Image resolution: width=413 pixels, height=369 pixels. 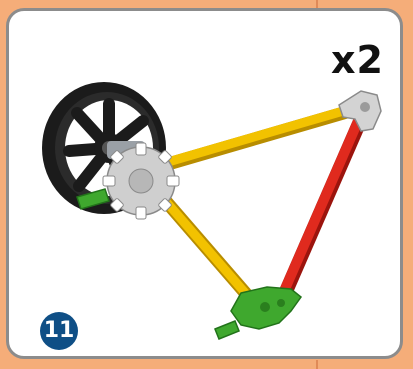 I want to click on grey-corner-connector, so click(x=360, y=111).